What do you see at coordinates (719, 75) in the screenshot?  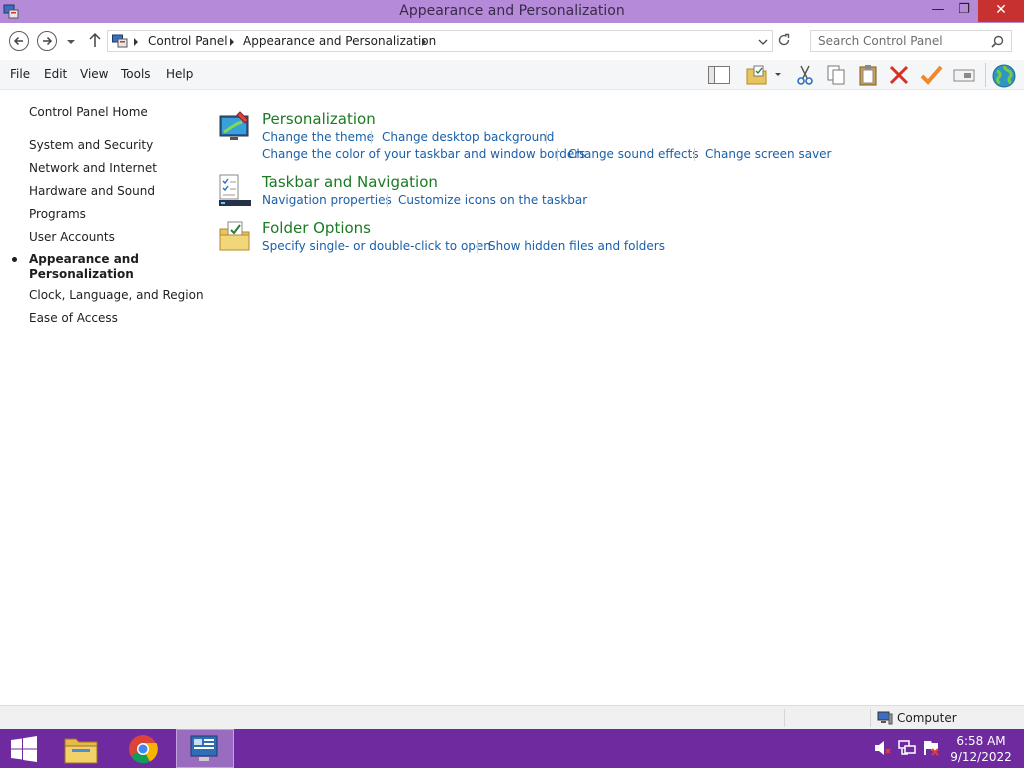 I see `layout-icon` at bounding box center [719, 75].